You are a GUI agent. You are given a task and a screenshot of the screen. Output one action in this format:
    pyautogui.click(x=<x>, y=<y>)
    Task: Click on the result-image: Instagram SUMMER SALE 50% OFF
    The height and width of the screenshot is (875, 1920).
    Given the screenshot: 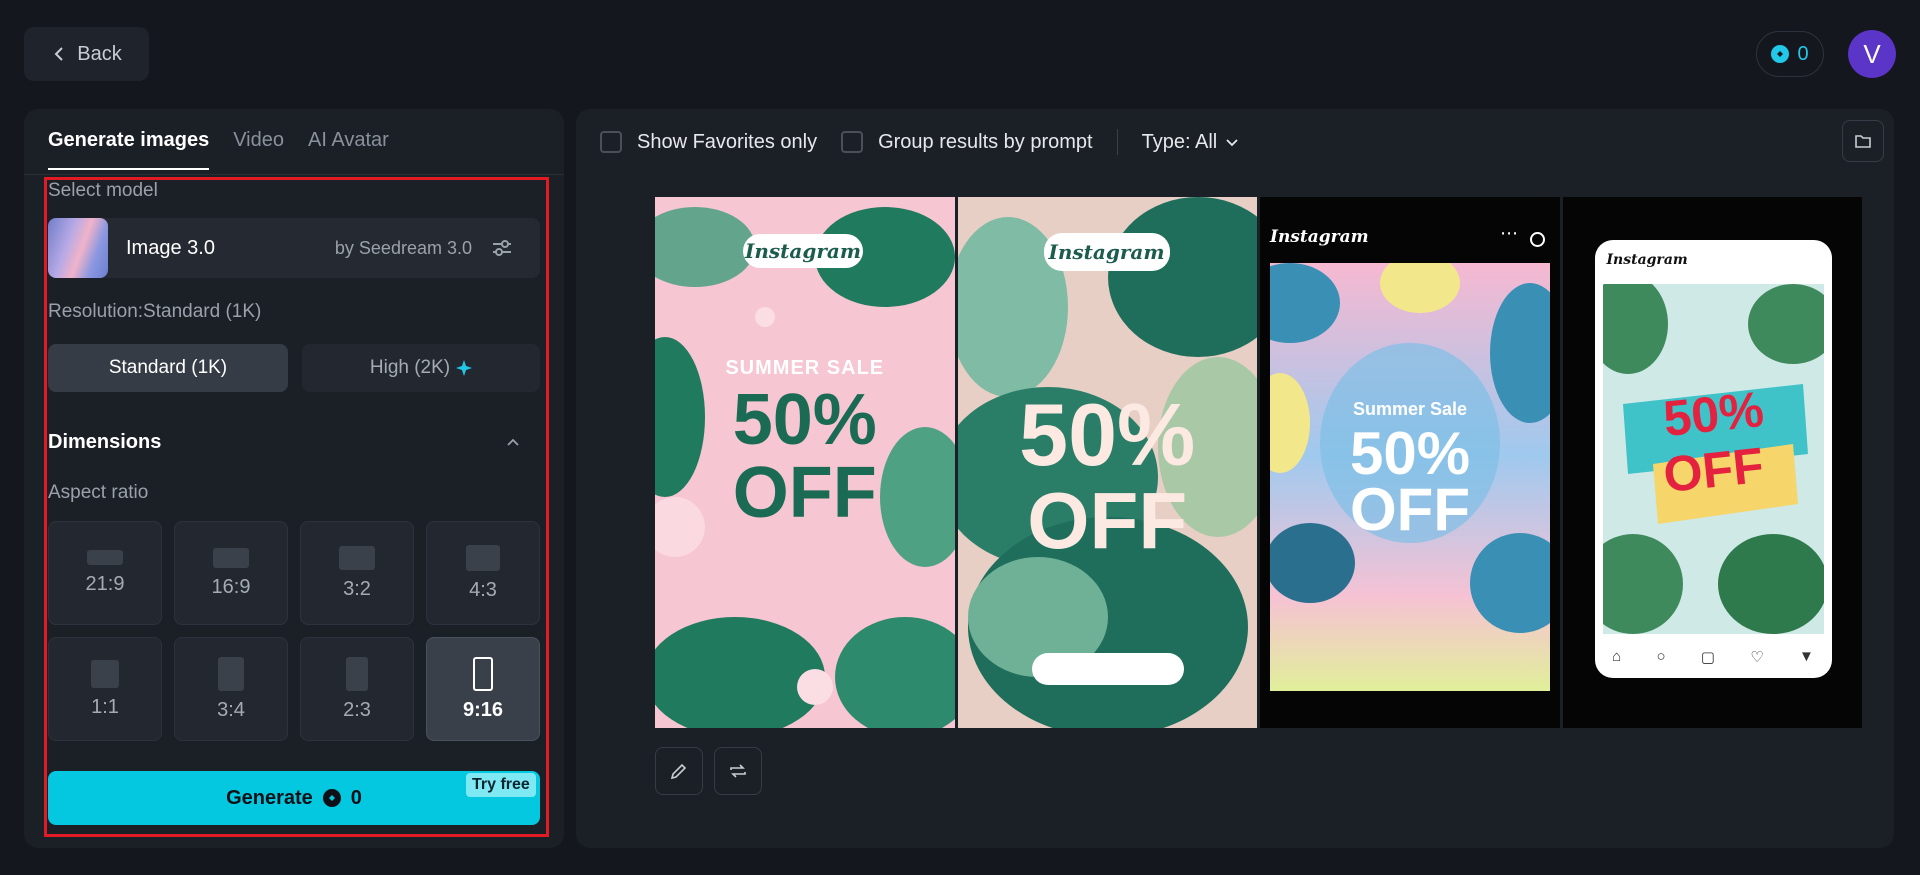 What is the action you would take?
    pyautogui.click(x=805, y=462)
    